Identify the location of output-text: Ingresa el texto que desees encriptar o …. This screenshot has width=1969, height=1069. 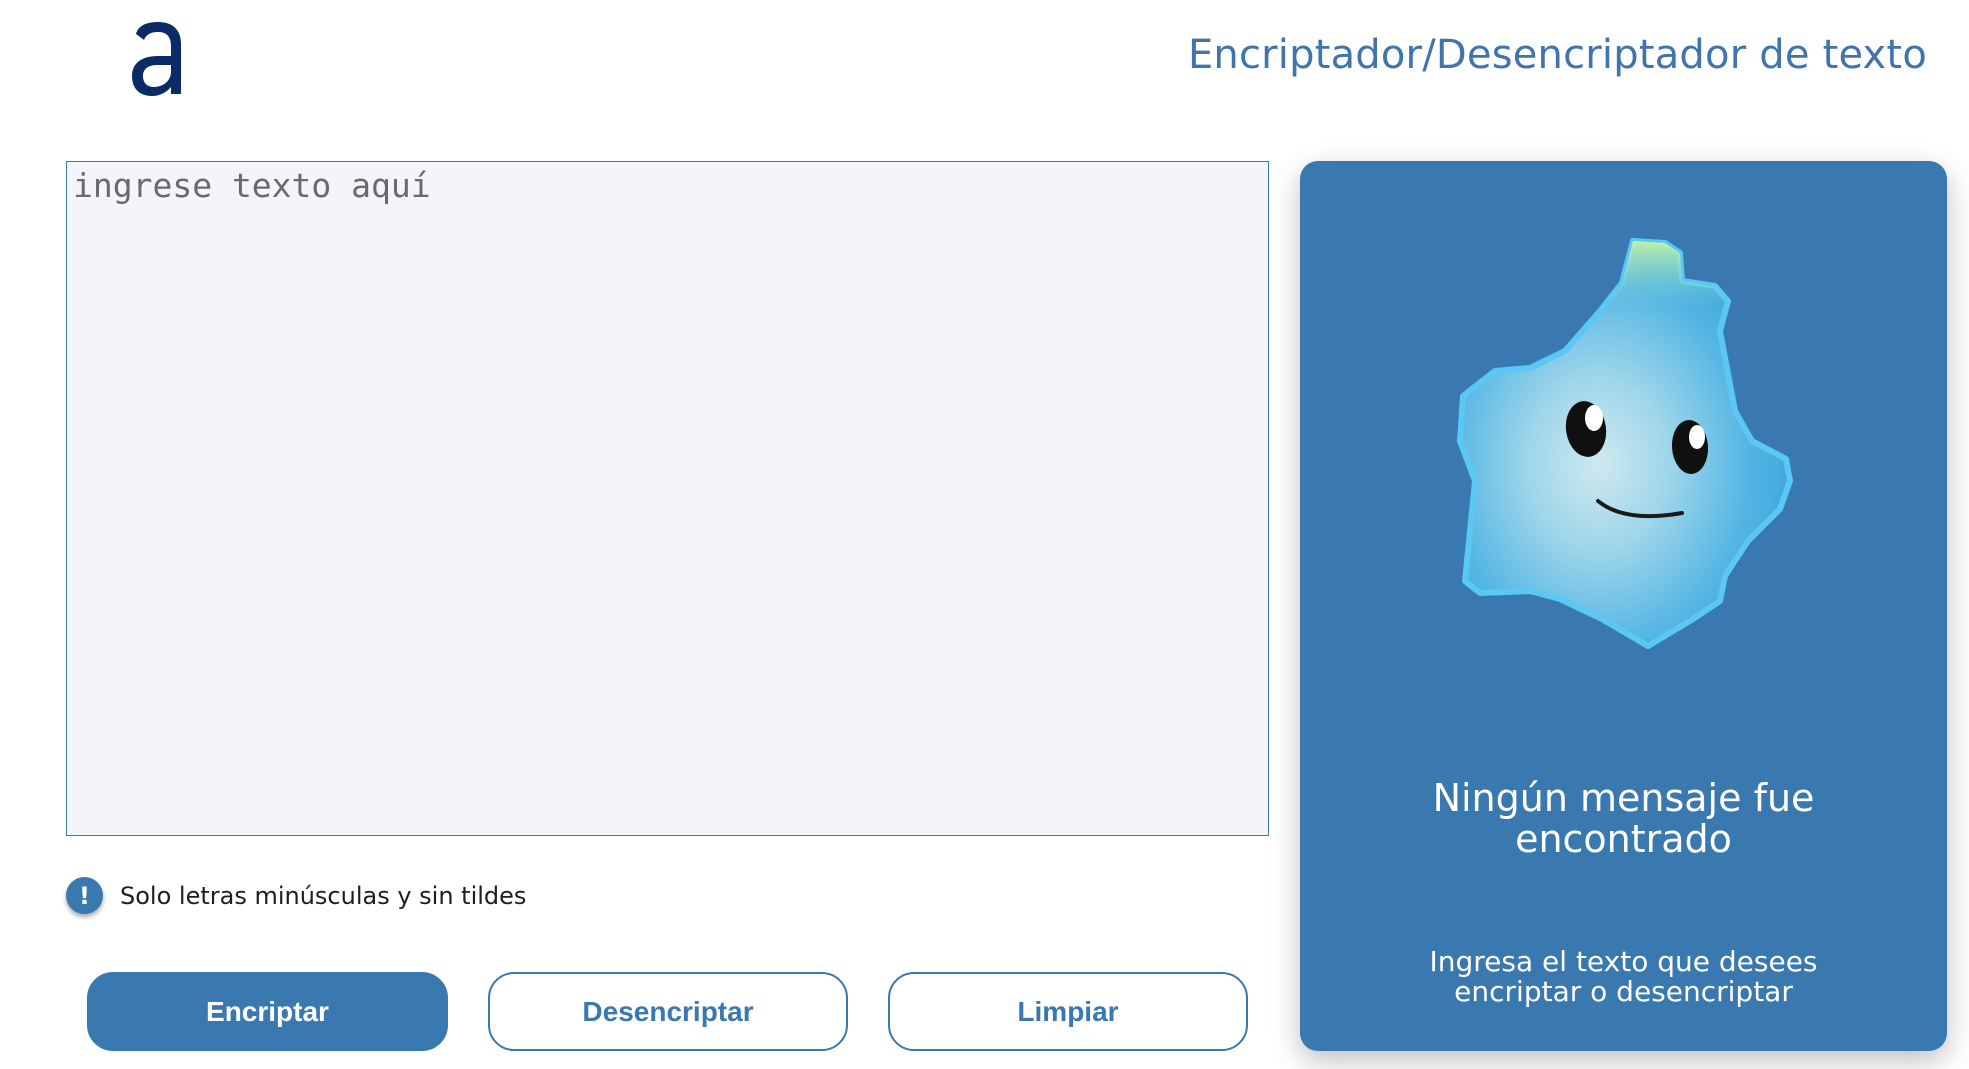
(1623, 976).